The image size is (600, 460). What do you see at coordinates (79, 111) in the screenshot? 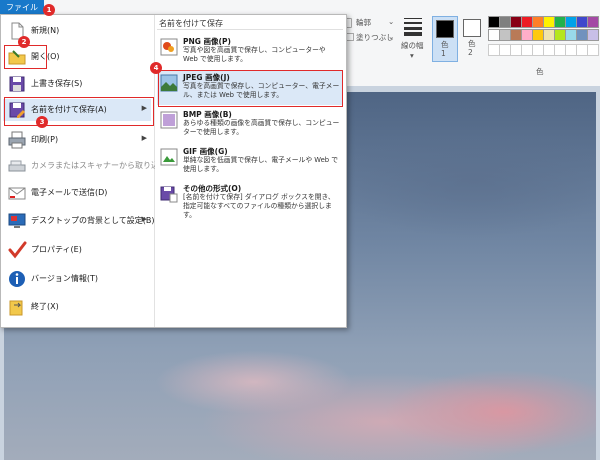
I see `step-highlight-save-as` at bounding box center [79, 111].